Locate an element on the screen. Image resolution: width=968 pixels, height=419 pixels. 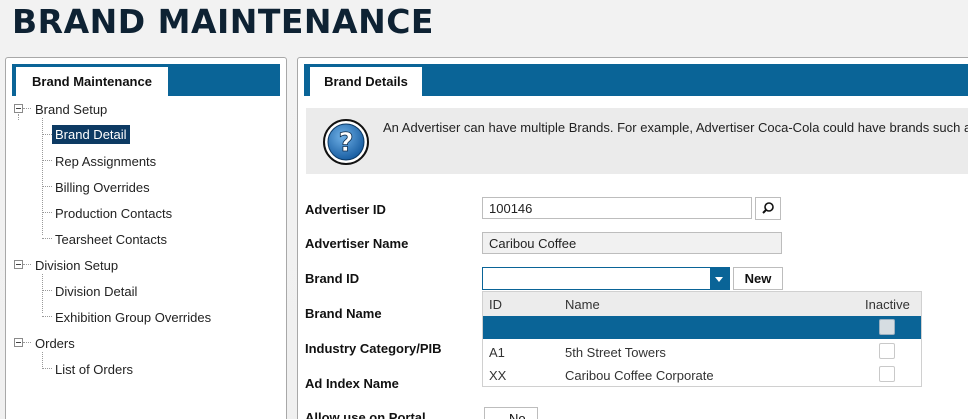
tree-item-brand-setup: Brand Setup is located at coordinates (71, 109).